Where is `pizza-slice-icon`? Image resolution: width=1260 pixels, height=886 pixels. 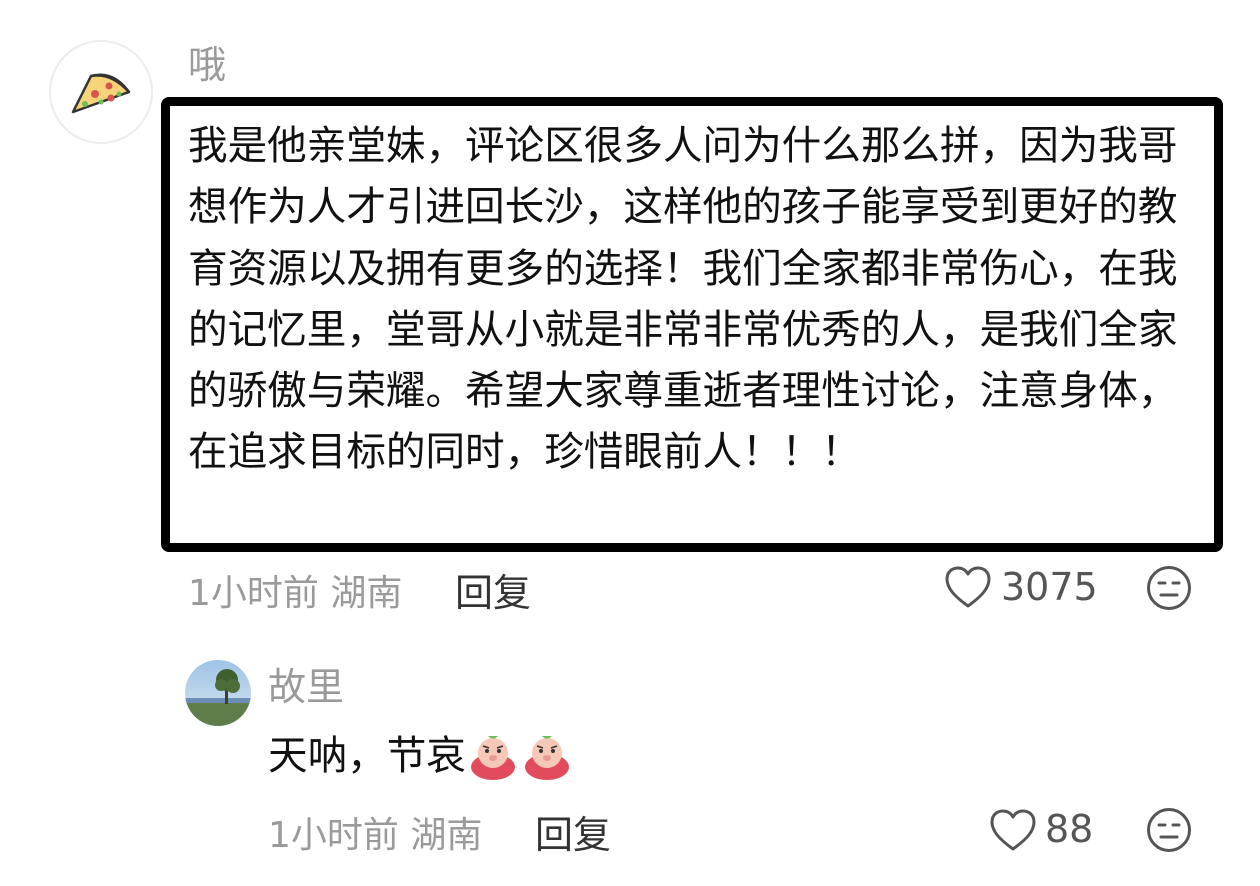
pizza-slice-icon is located at coordinates (101, 93).